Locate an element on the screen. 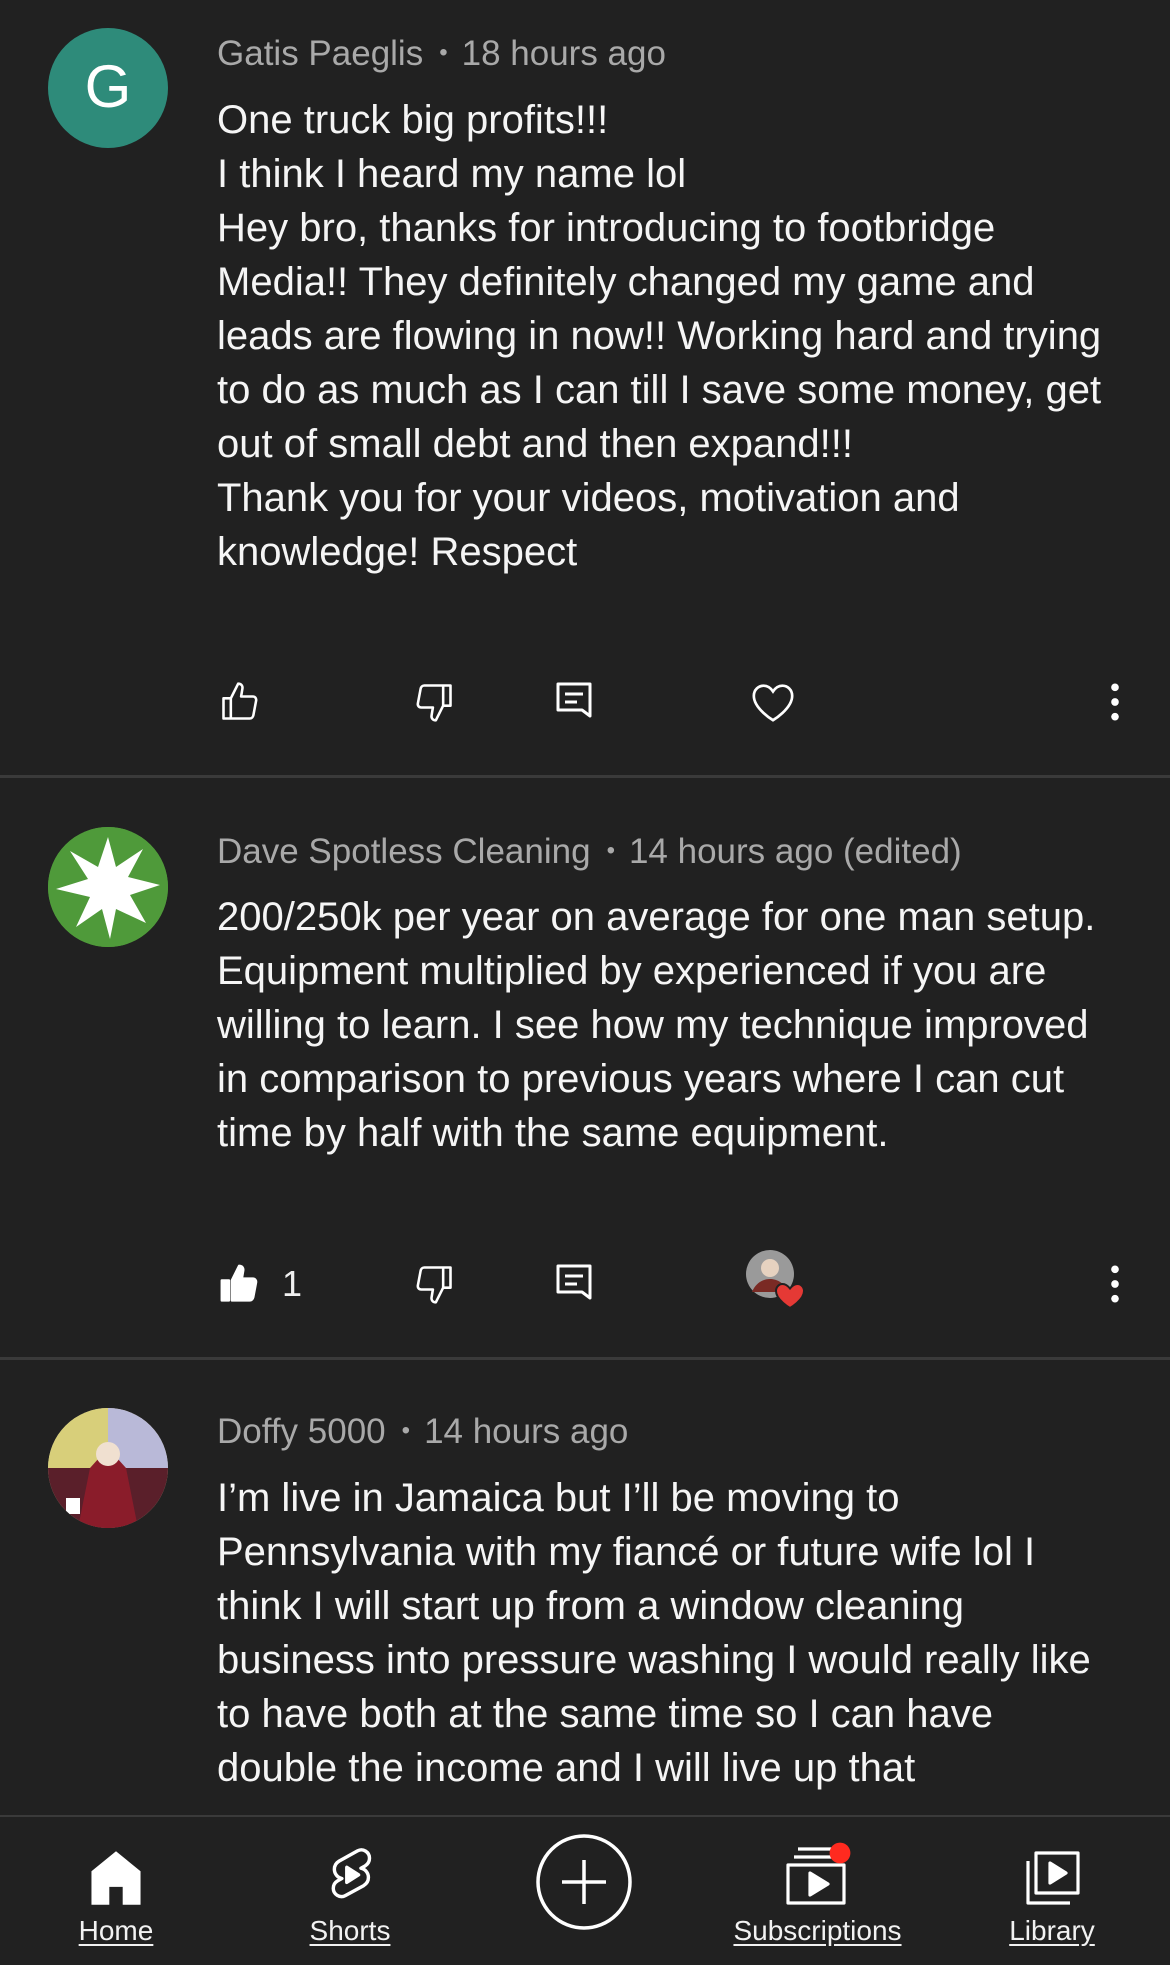 The height and width of the screenshot is (1965, 1170). like-button: 1 is located at coordinates (260, 1284).